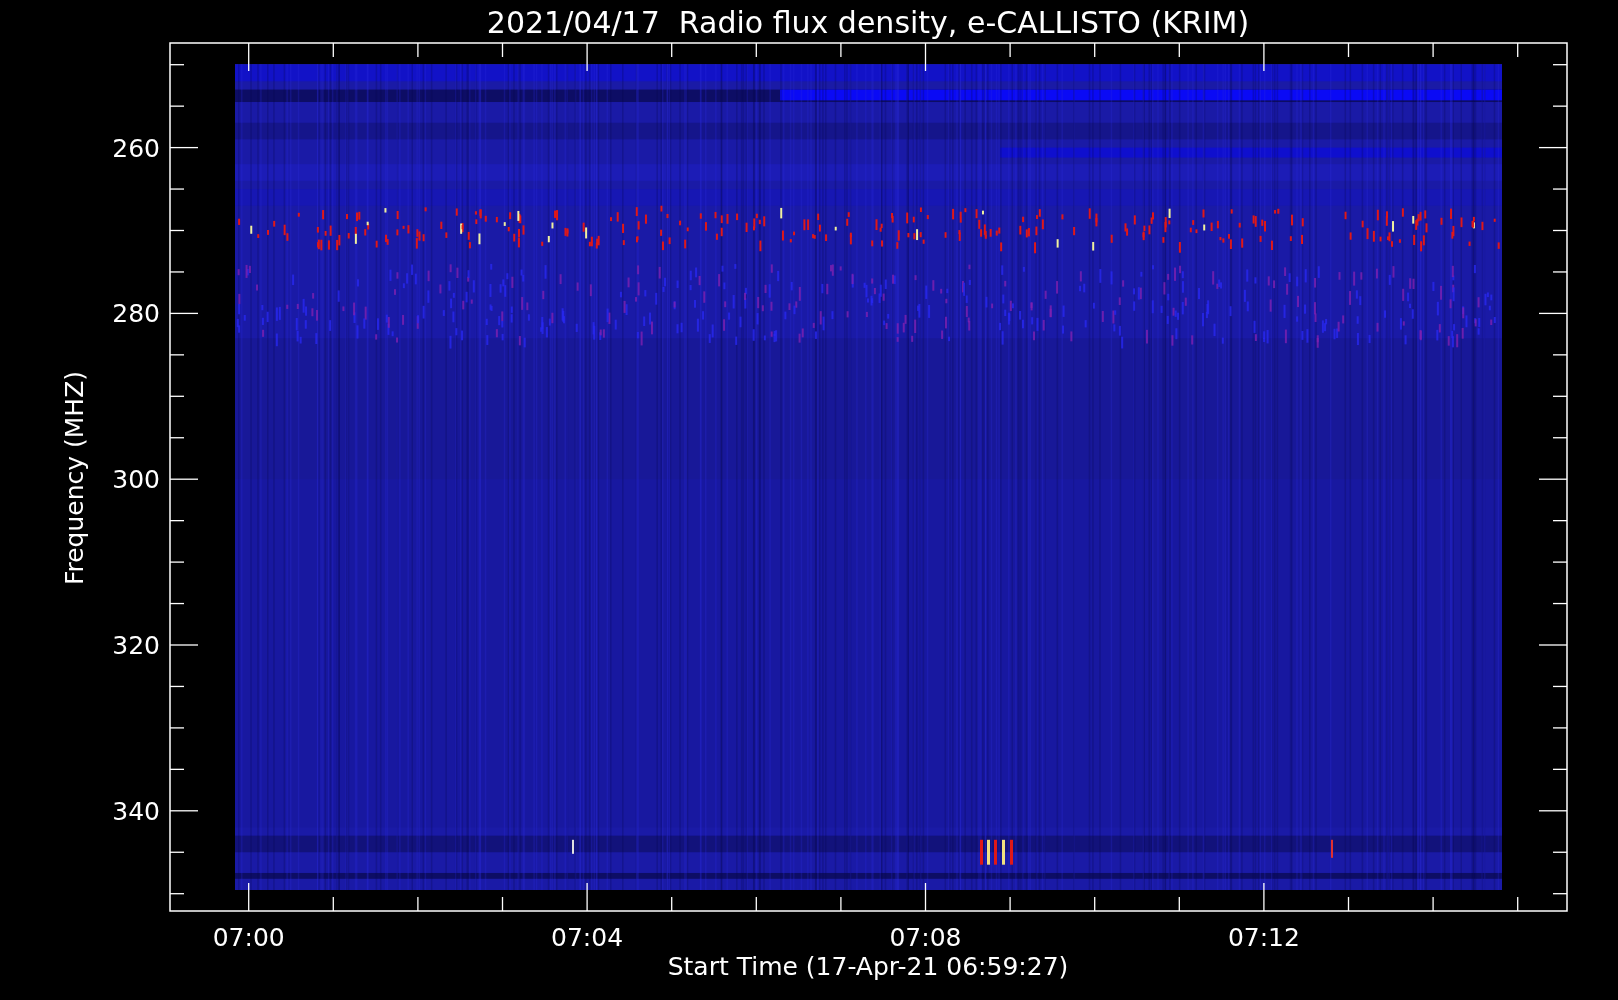 This screenshot has width=1618, height=1000. I want to click on tick-label: 340, so click(136, 811).